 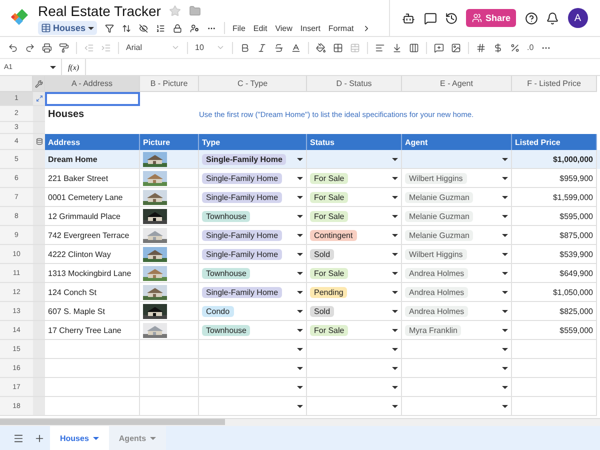 What do you see at coordinates (143, 28) in the screenshot?
I see `hide-icon` at bounding box center [143, 28].